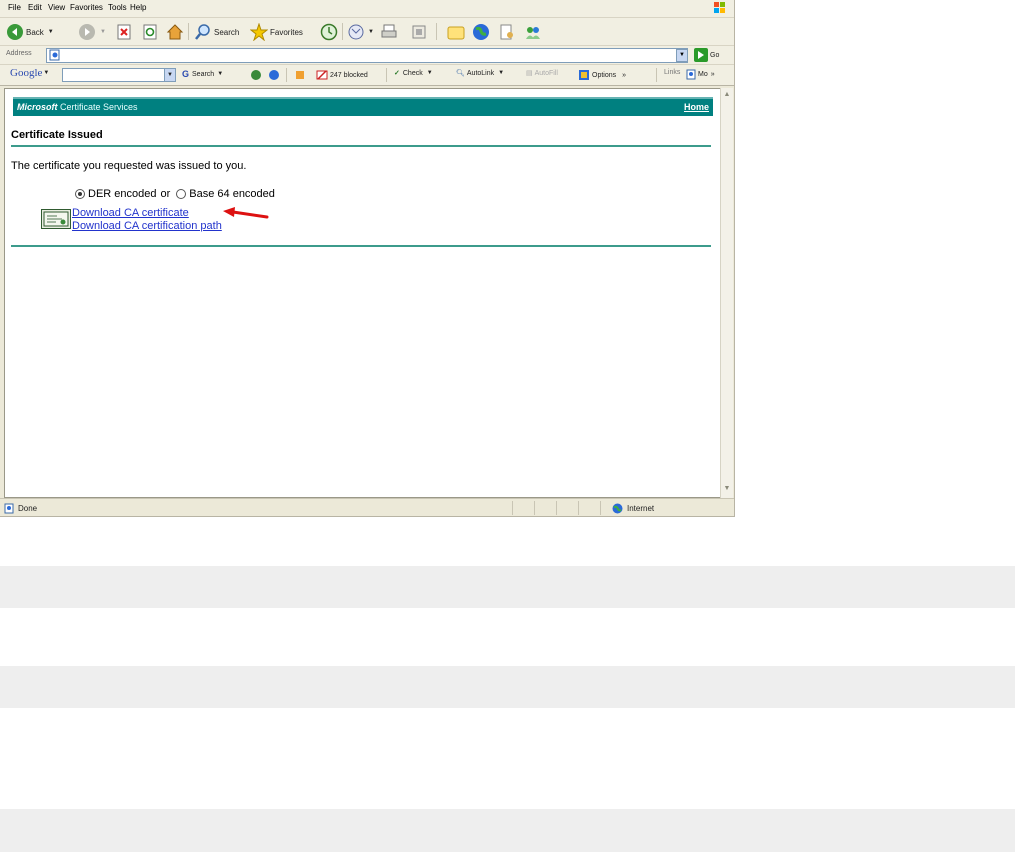 This screenshot has width=1015, height=852. Describe the element at coordinates (617, 508) in the screenshot. I see `internet-zone-icon` at that location.